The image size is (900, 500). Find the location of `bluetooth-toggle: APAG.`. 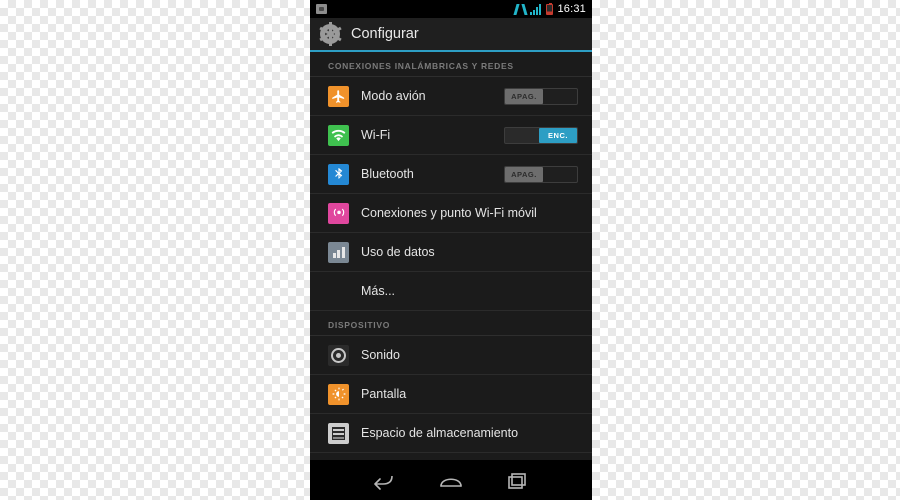

bluetooth-toggle: APAG. is located at coordinates (541, 174).